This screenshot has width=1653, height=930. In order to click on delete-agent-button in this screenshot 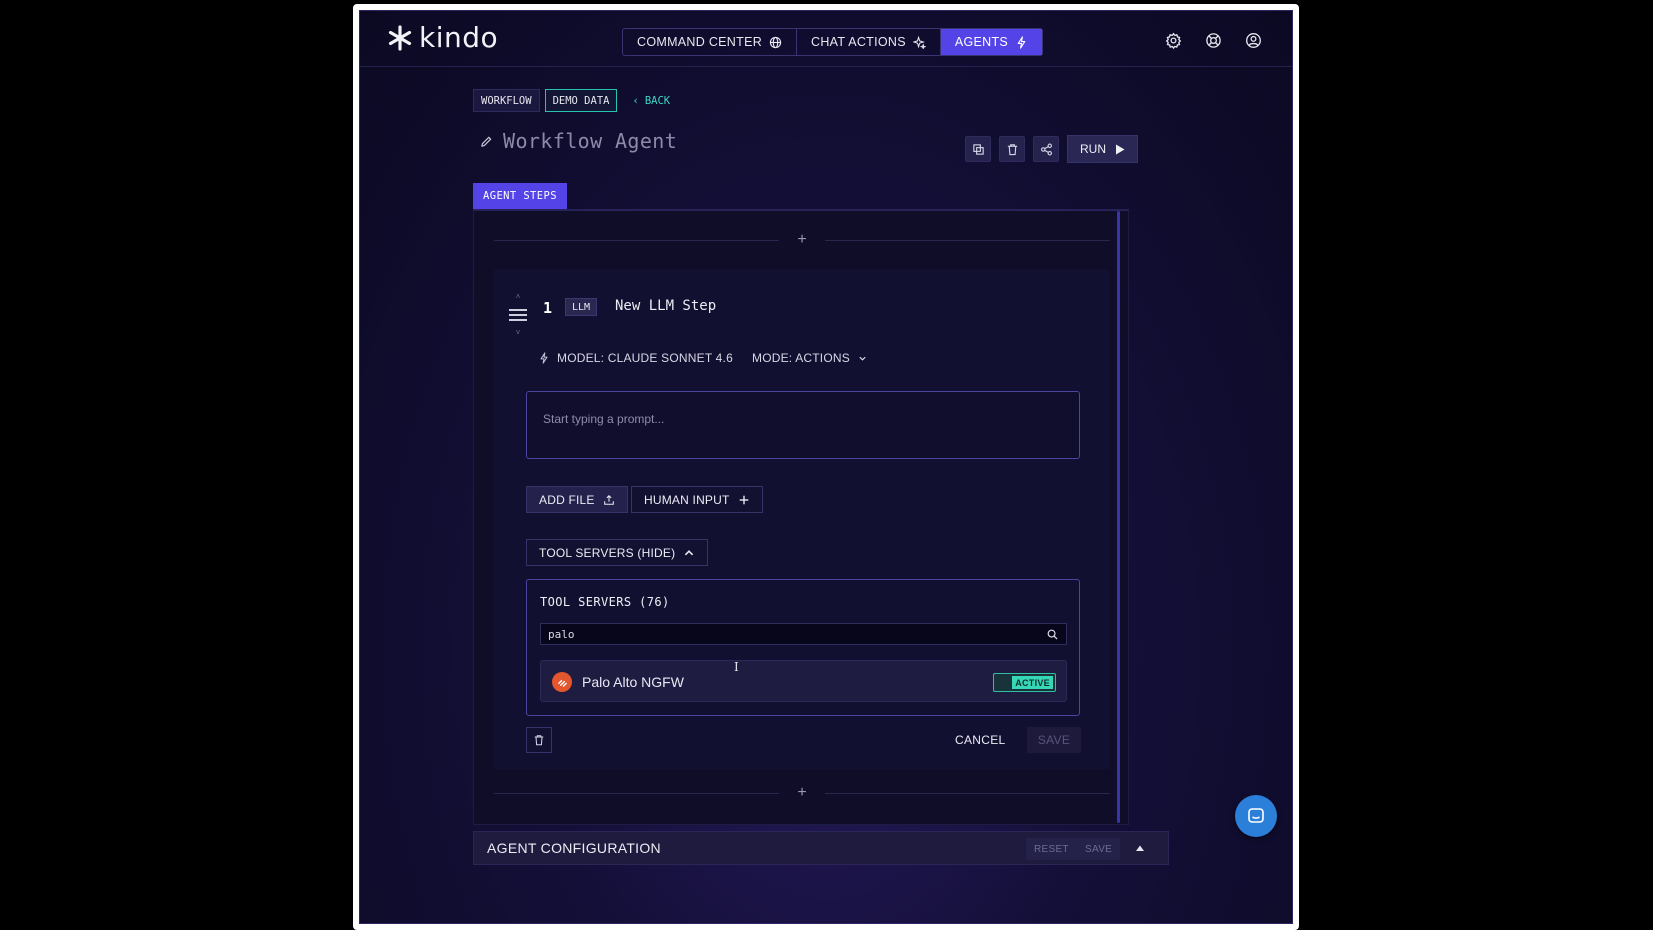, I will do `click(1012, 149)`.